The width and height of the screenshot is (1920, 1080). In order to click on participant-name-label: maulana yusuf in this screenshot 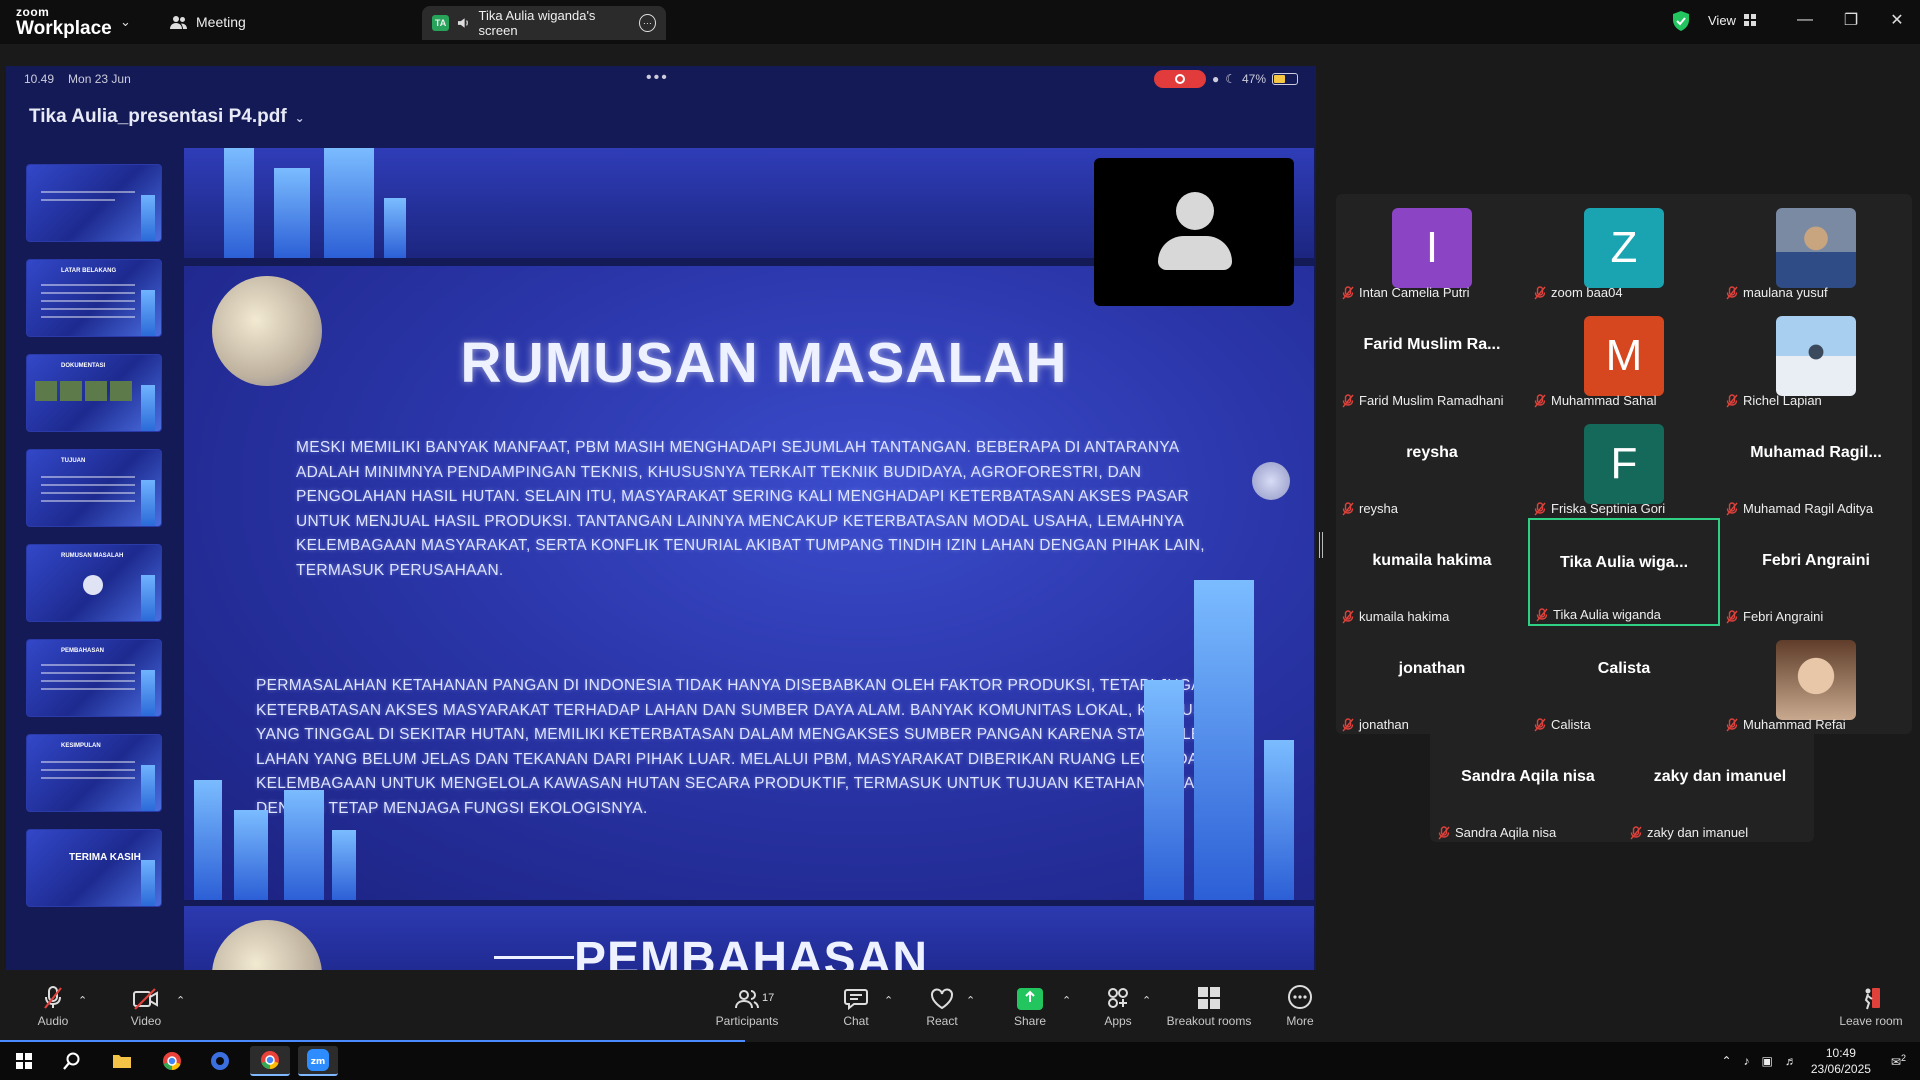, I will do `click(1777, 292)`.